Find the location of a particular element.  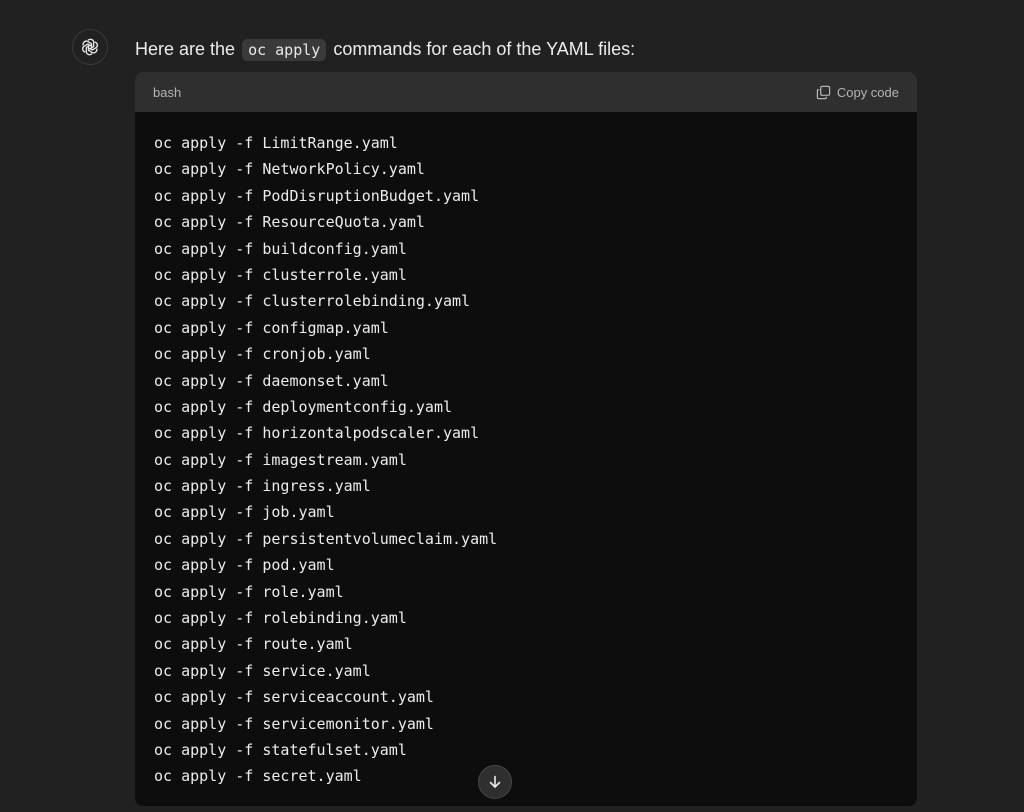

code-line: oc apply -f statefulset.yaml is located at coordinates (280, 749).